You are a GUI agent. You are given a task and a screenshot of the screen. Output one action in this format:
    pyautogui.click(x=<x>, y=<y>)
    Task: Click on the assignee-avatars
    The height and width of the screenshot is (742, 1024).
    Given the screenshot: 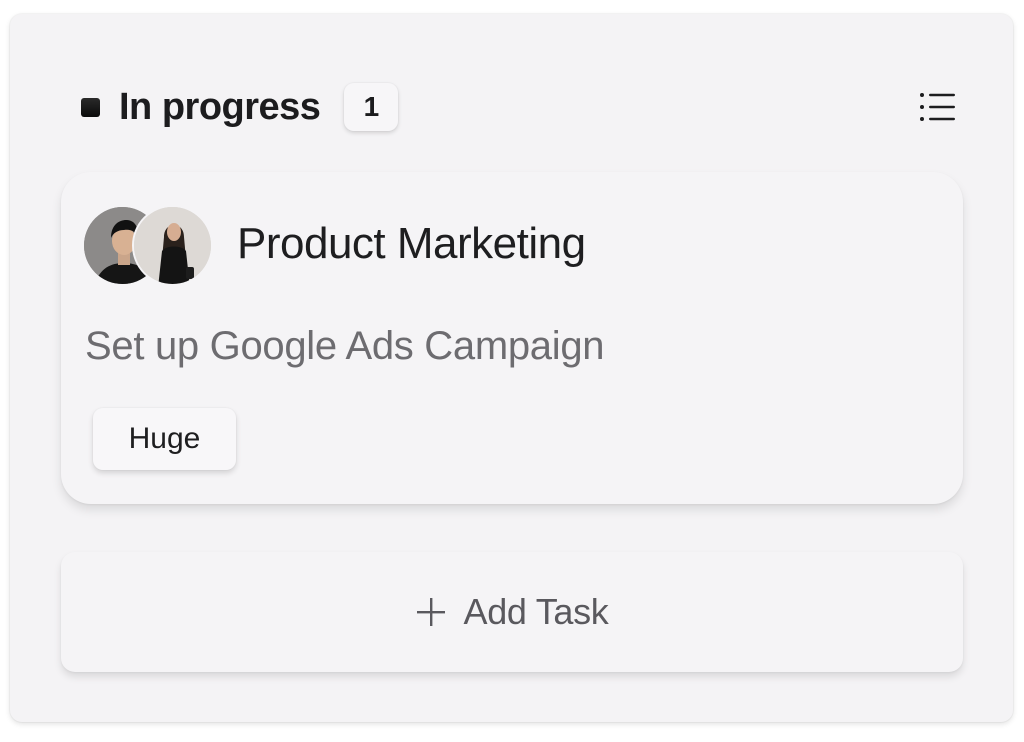 What is the action you would take?
    pyautogui.click(x=152, y=246)
    